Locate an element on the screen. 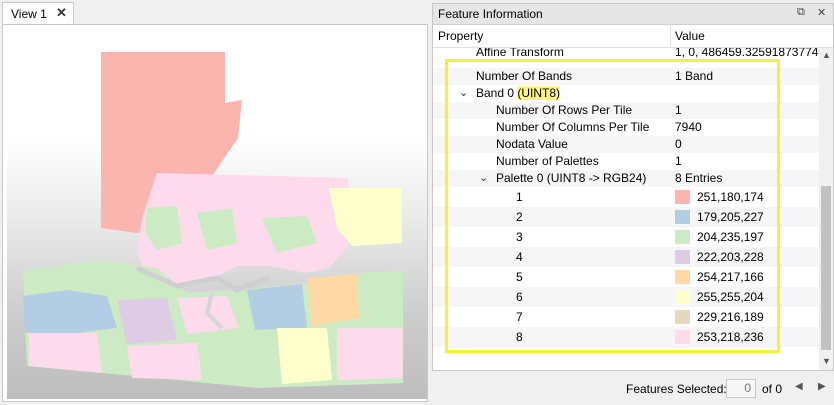 The height and width of the screenshot is (405, 834). column-header: Property Value is located at coordinates (633, 36).